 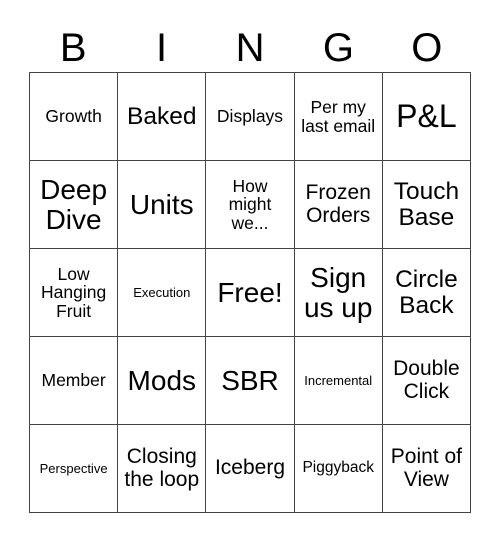 I want to click on bingo-cell-label: Low Hanging Fruit, so click(x=73, y=292).